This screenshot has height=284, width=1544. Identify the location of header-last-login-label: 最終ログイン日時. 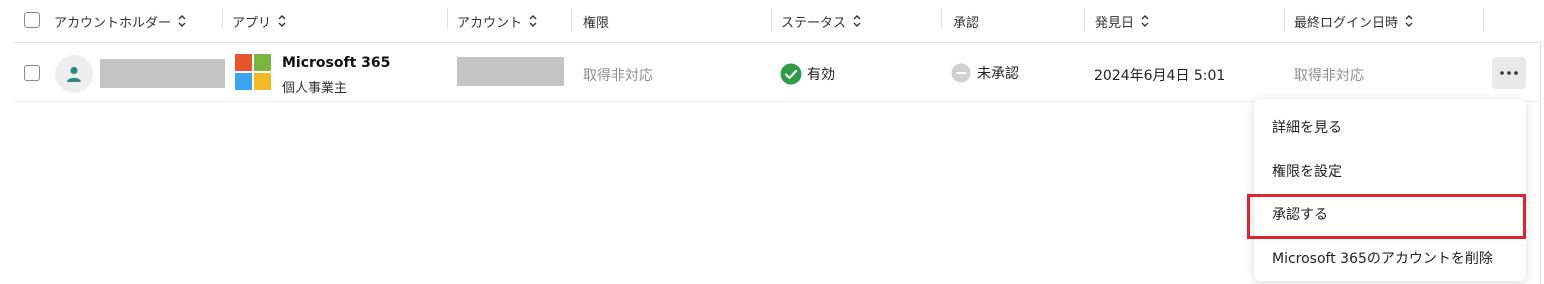
(1346, 23).